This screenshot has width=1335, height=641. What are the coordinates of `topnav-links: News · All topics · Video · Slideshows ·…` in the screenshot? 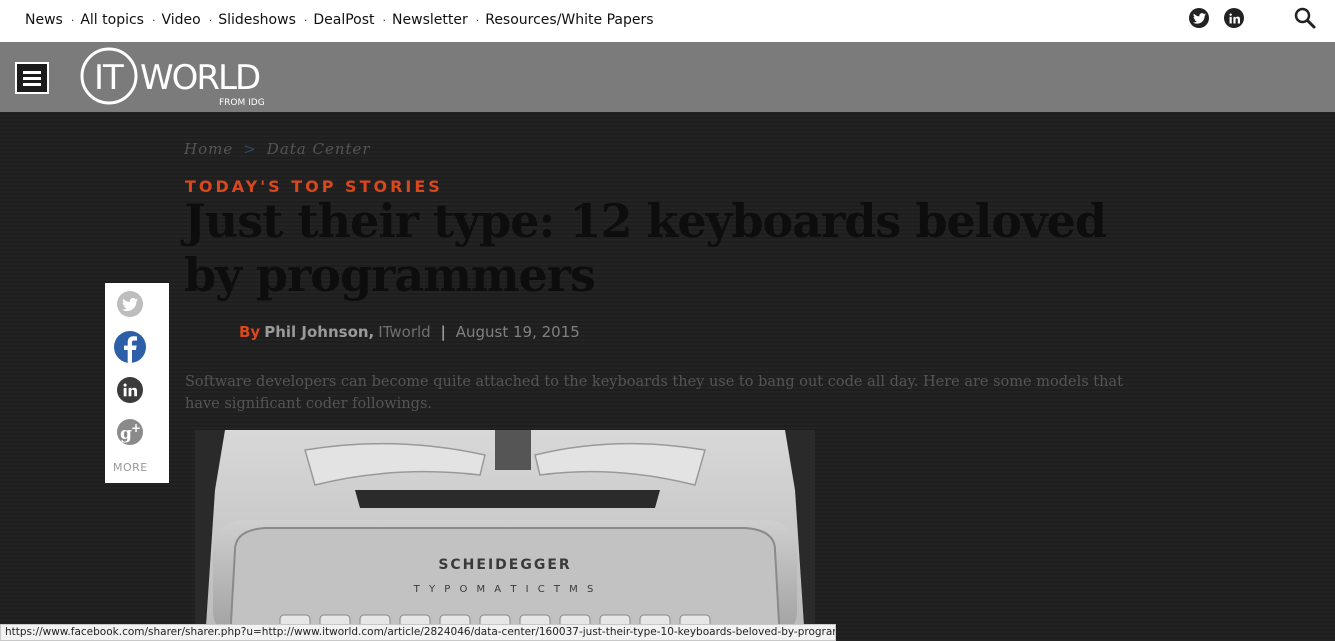 It's located at (339, 20).